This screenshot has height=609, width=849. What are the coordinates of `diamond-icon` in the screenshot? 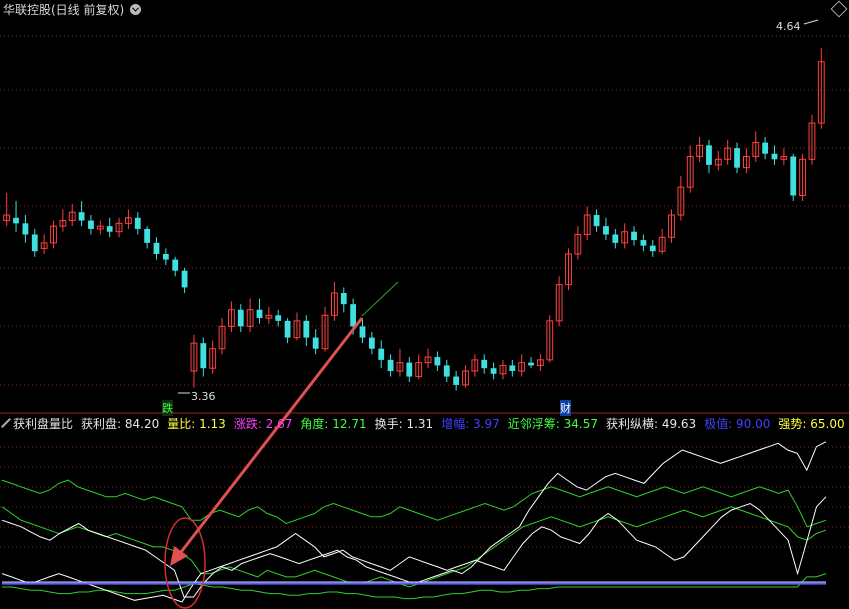 It's located at (6, 423).